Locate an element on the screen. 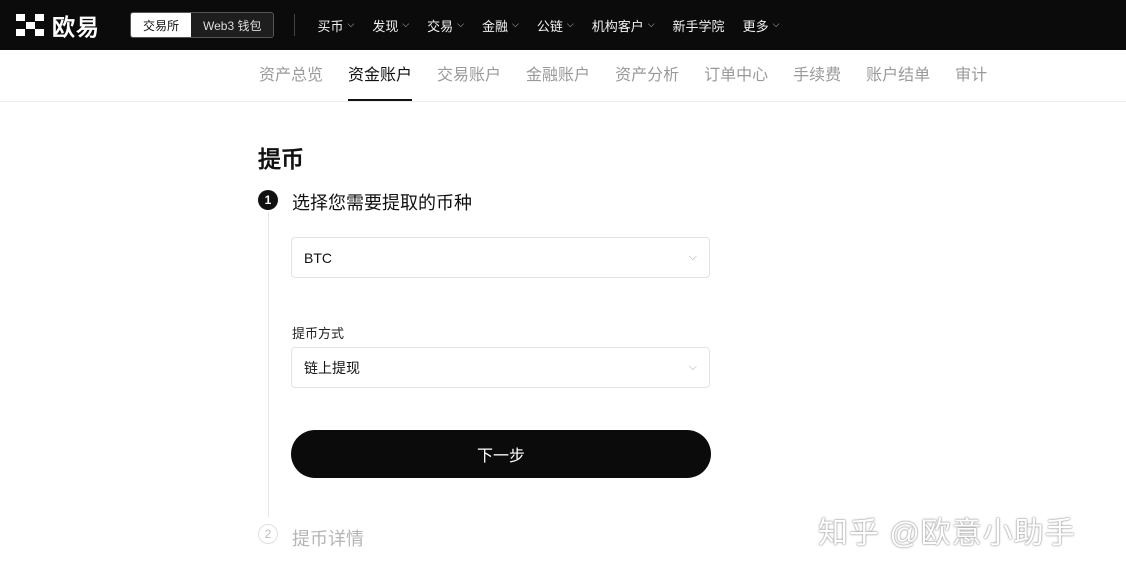 Image resolution: width=1126 pixels, height=574 pixels. menu-item-academy: 新手学院 is located at coordinates (699, 25).